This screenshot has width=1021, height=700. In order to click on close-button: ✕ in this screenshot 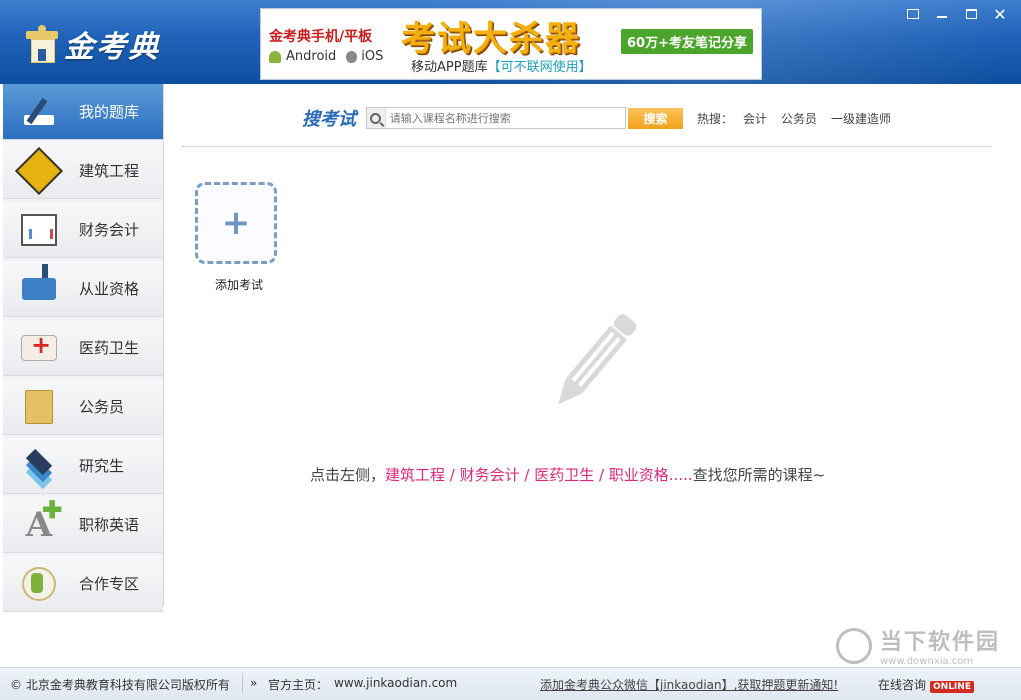, I will do `click(1000, 14)`.